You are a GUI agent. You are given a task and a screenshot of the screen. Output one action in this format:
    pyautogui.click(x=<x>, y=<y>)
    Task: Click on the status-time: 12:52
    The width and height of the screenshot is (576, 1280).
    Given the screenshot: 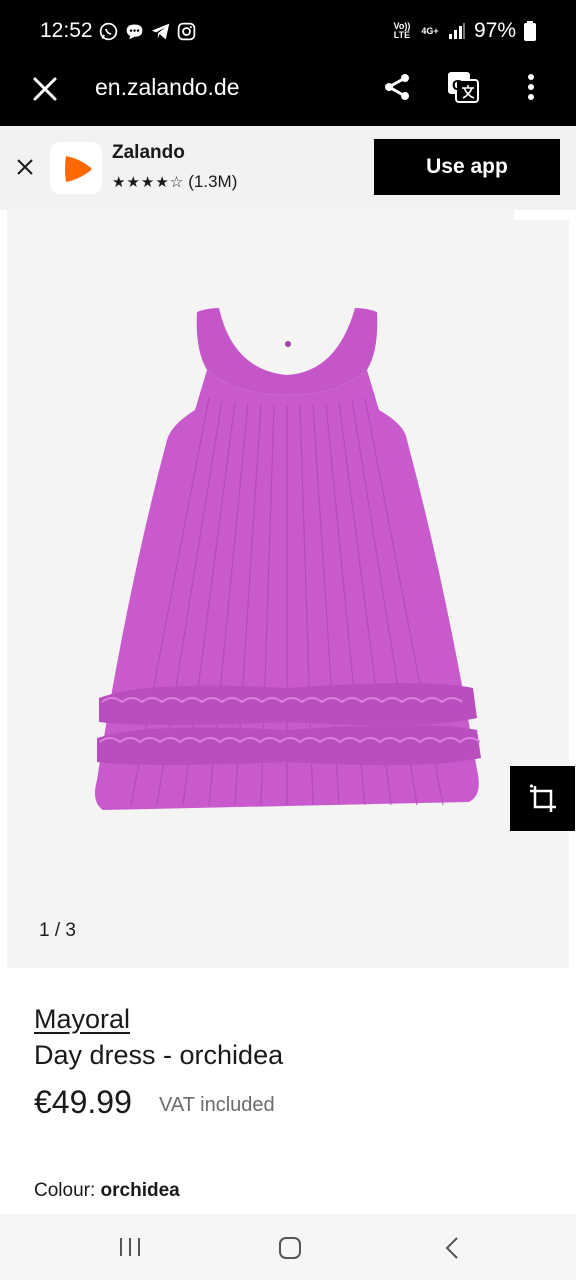 What is the action you would take?
    pyautogui.click(x=66, y=30)
    